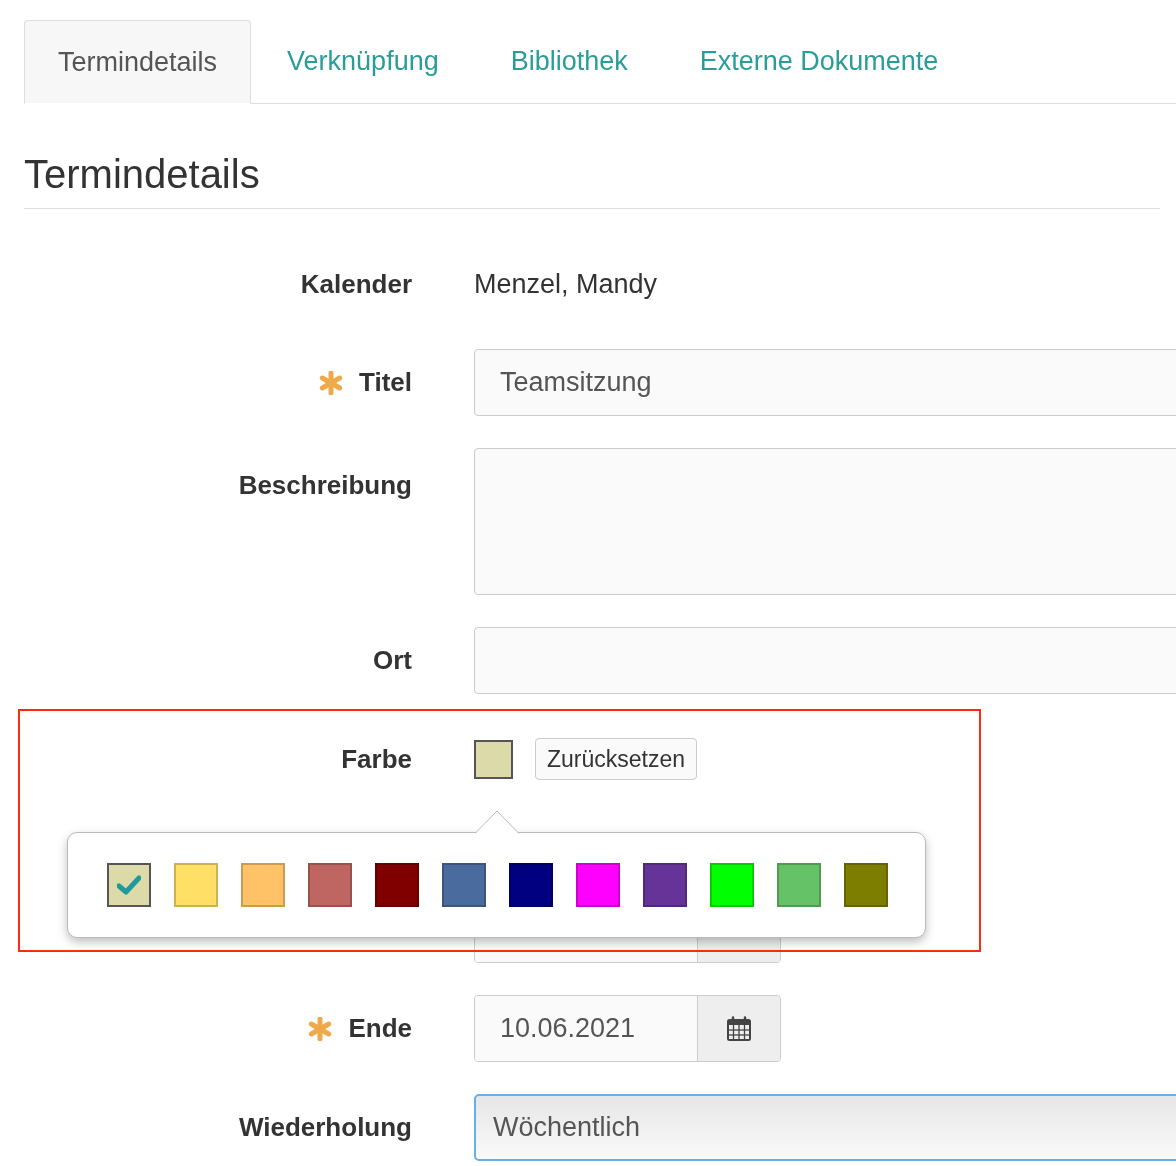 This screenshot has height=1166, width=1176. I want to click on field-label: Kalender, so click(356, 284).